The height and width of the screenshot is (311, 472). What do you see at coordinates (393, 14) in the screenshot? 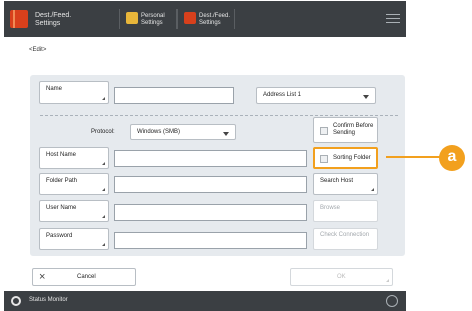
I see `menu-icon` at bounding box center [393, 14].